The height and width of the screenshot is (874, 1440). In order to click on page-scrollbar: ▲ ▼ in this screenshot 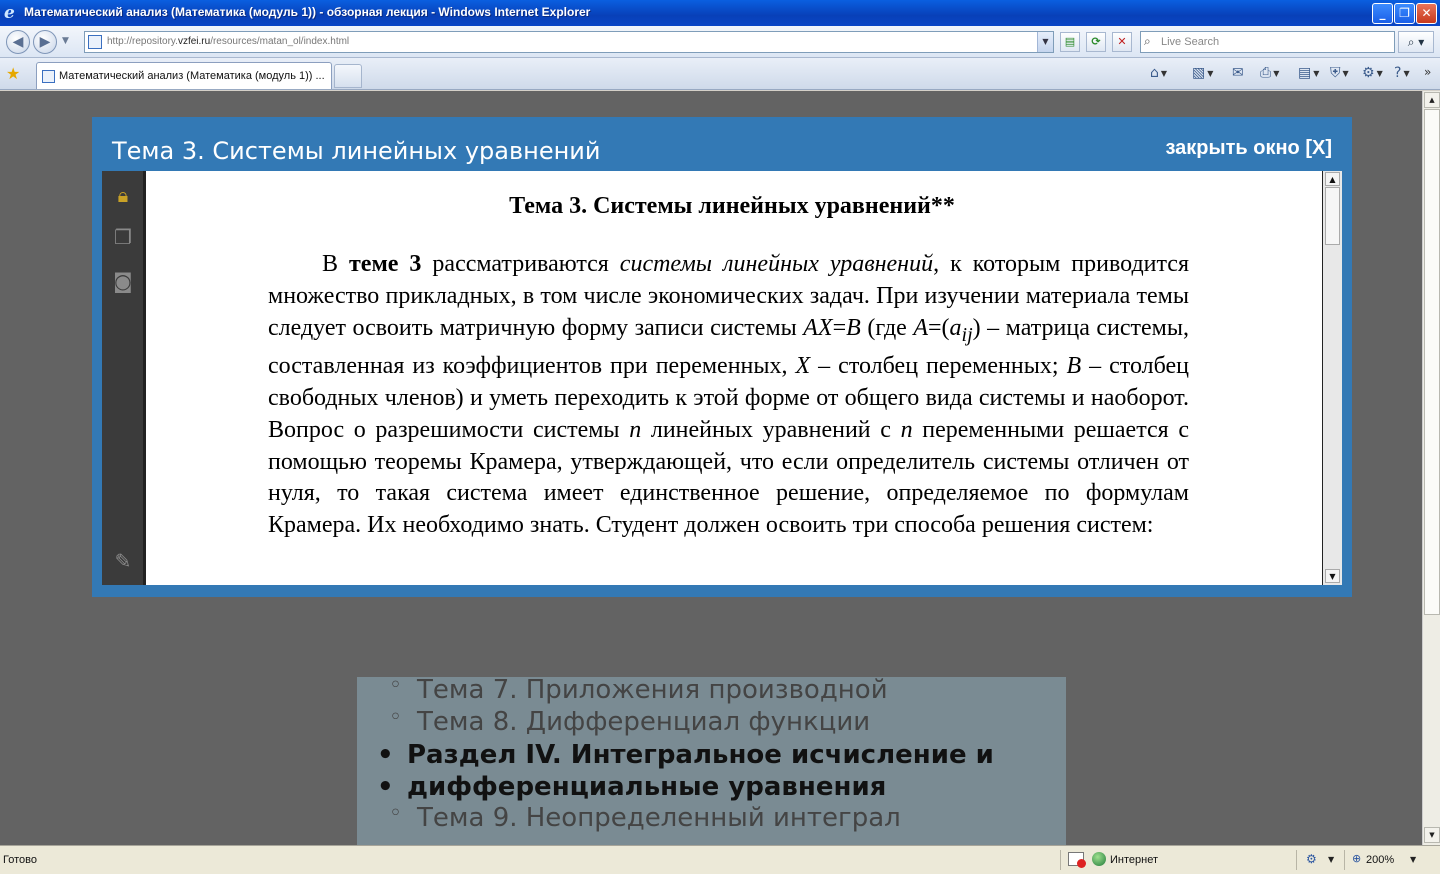, I will do `click(1431, 468)`.